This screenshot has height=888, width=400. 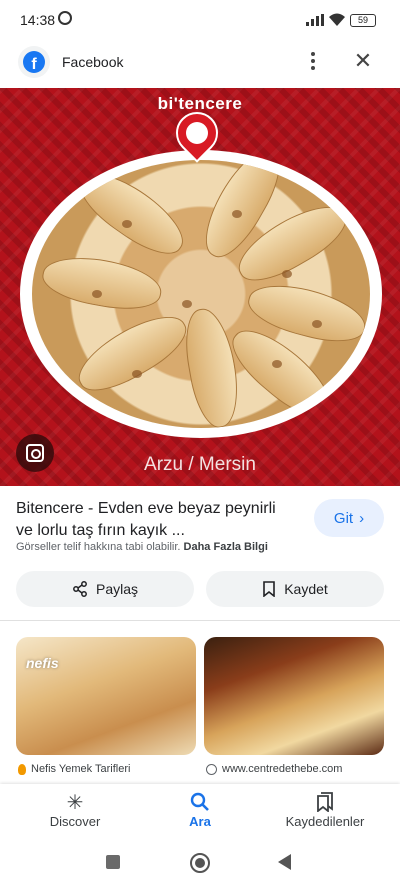 I want to click on signal-icon, so click(x=315, y=20).